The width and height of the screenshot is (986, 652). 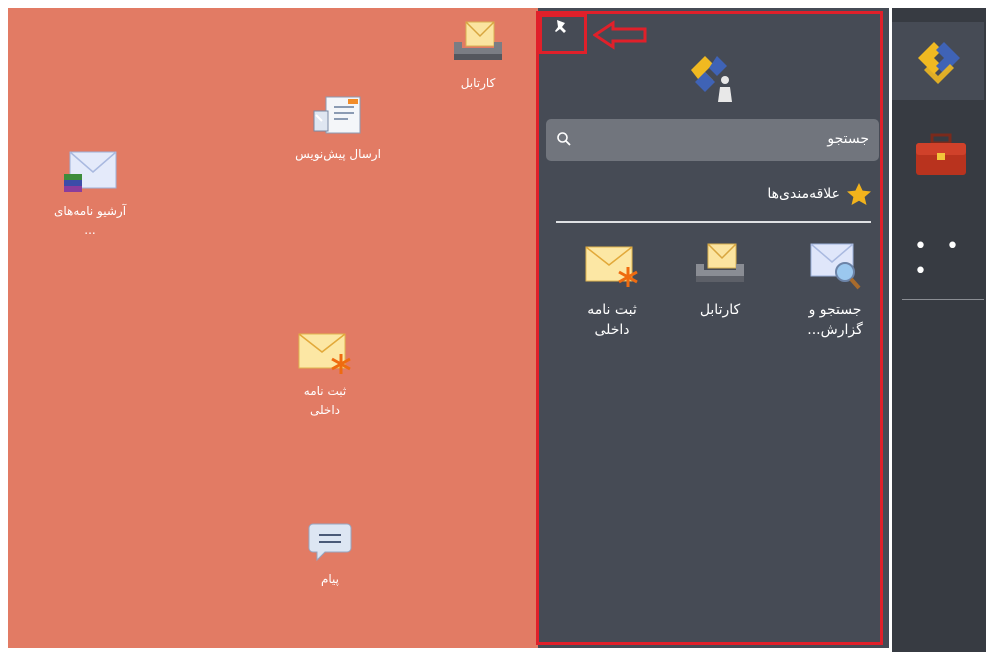 What do you see at coordinates (330, 542) in the screenshot?
I see `chat-bubble-icon` at bounding box center [330, 542].